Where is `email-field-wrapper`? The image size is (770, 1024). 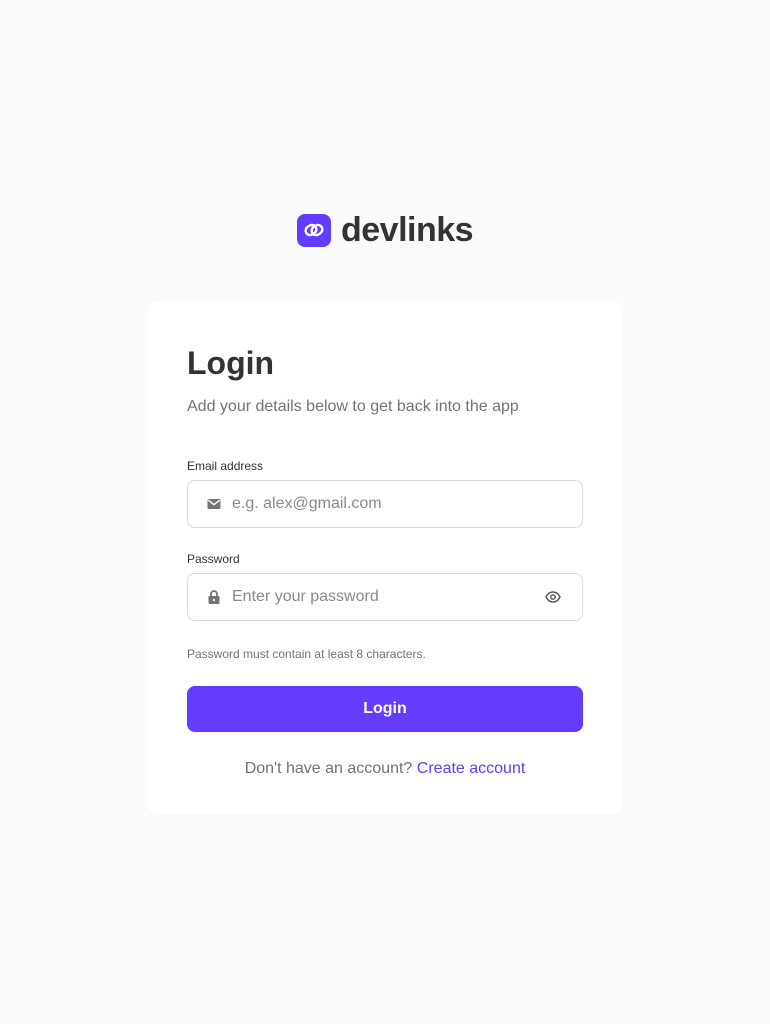
email-field-wrapper is located at coordinates (385, 504).